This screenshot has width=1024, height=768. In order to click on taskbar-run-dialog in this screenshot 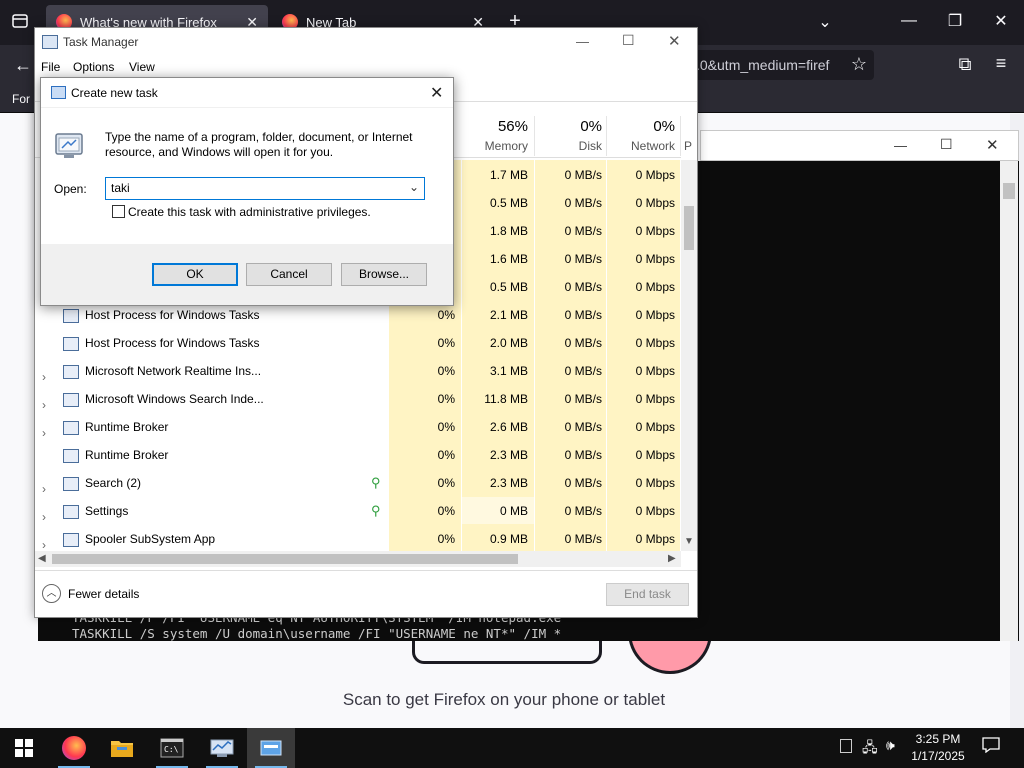, I will do `click(271, 748)`.